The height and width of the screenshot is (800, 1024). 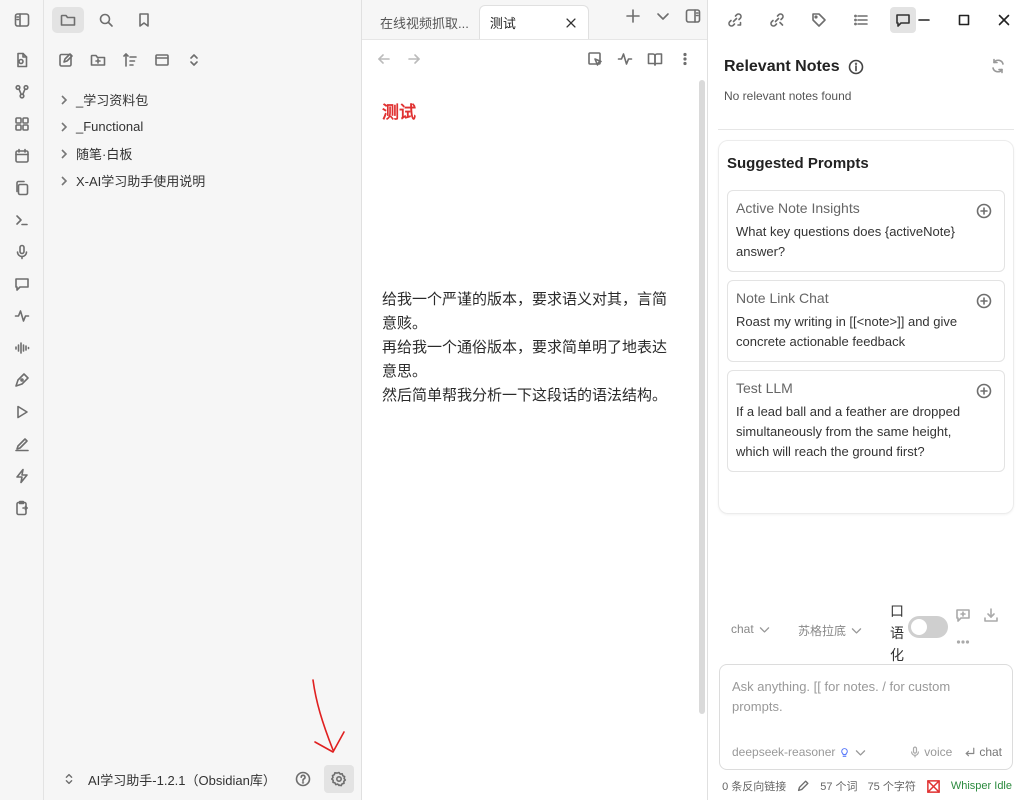 What do you see at coordinates (751, 629) in the screenshot?
I see `mode-dropdown: chat` at bounding box center [751, 629].